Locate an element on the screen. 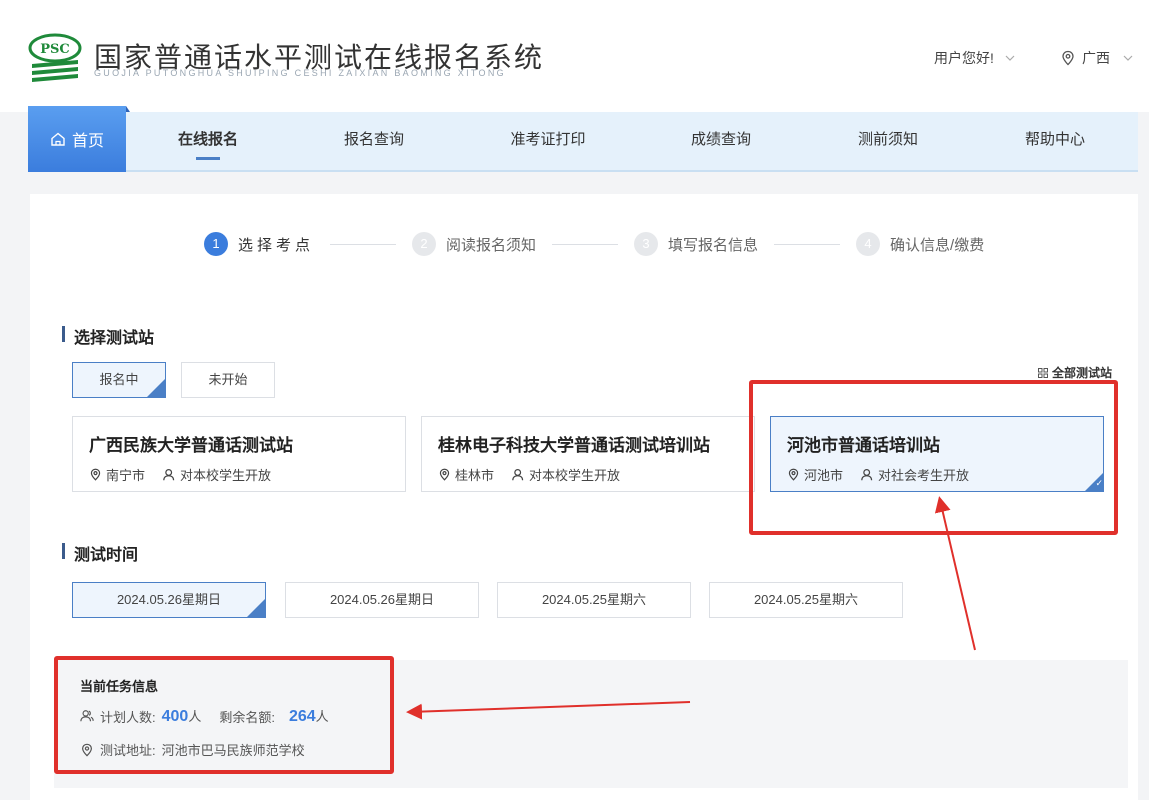 The height and width of the screenshot is (800, 1149). site-city: 南宁市 is located at coordinates (126, 475).